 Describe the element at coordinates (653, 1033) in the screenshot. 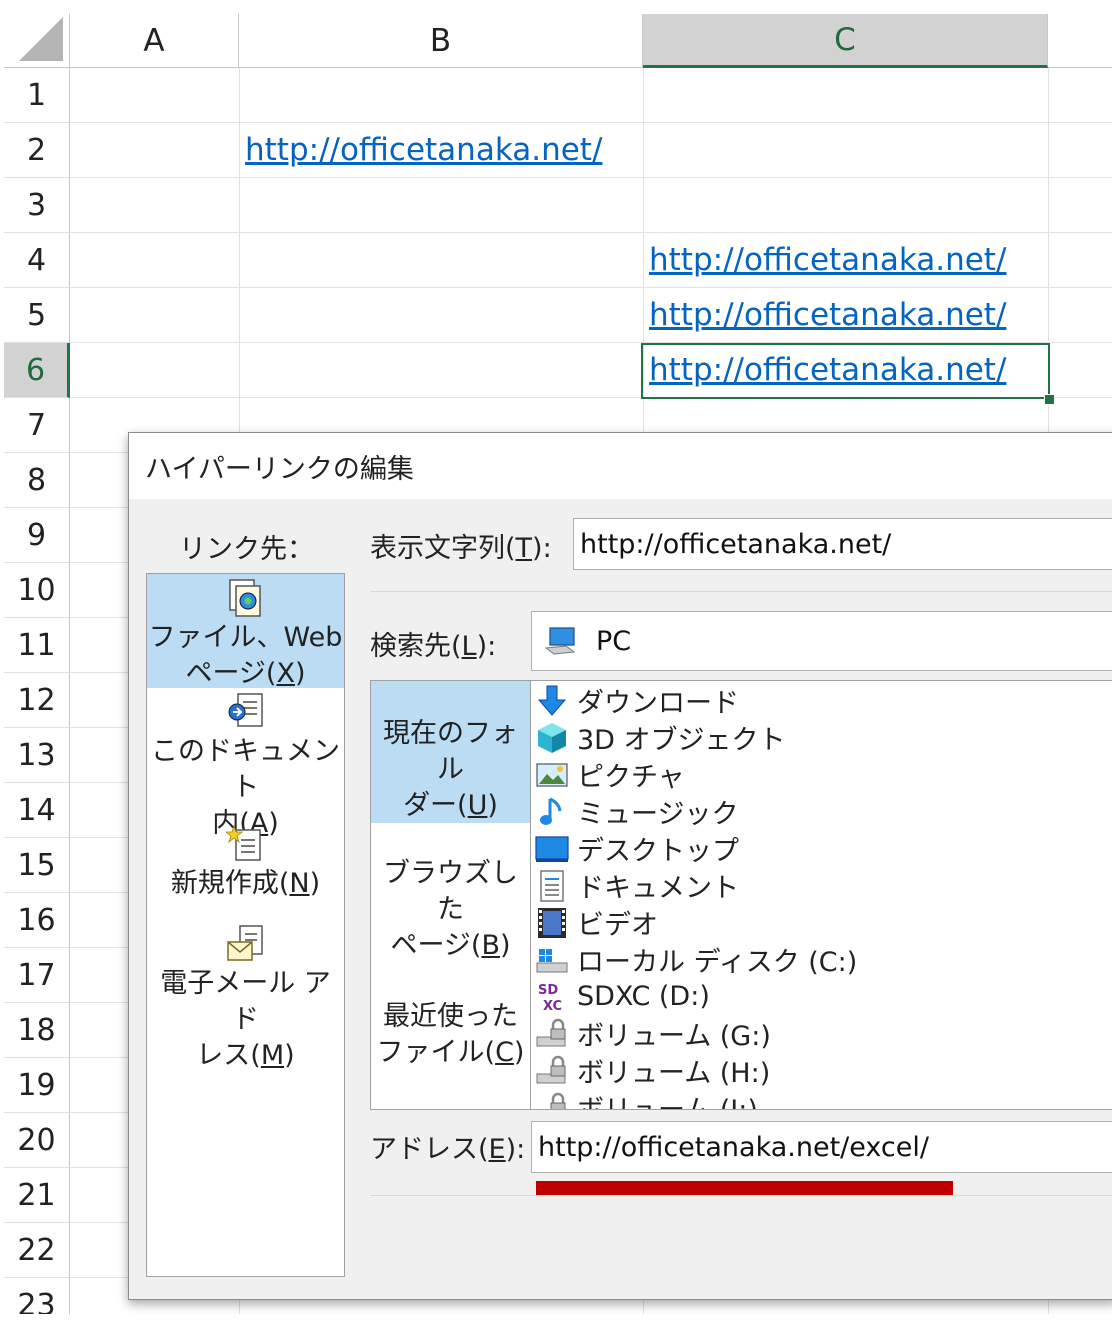

I see `file-item-volume-g: ボリューム (G:)` at that location.